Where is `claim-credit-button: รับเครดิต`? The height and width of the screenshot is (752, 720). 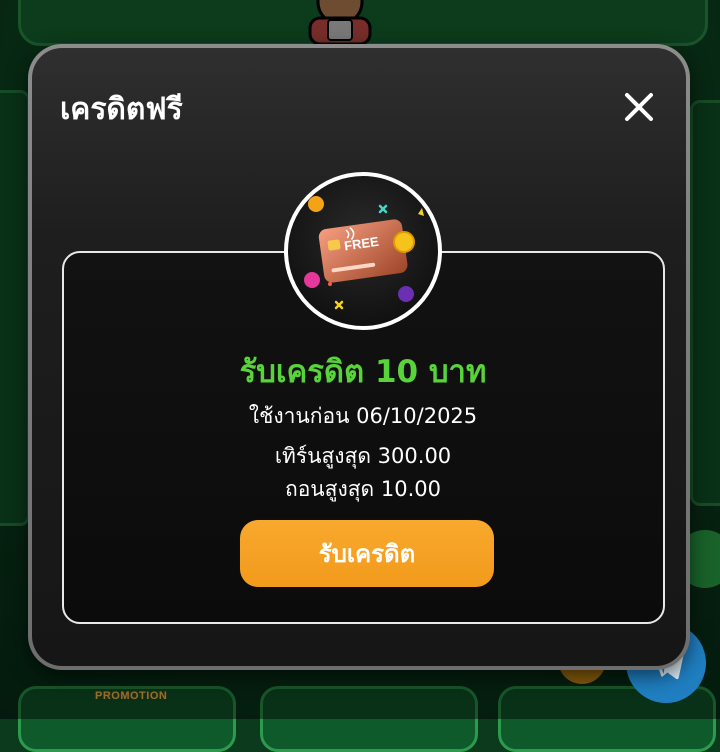
claim-credit-button: รับเครดิต is located at coordinates (367, 553).